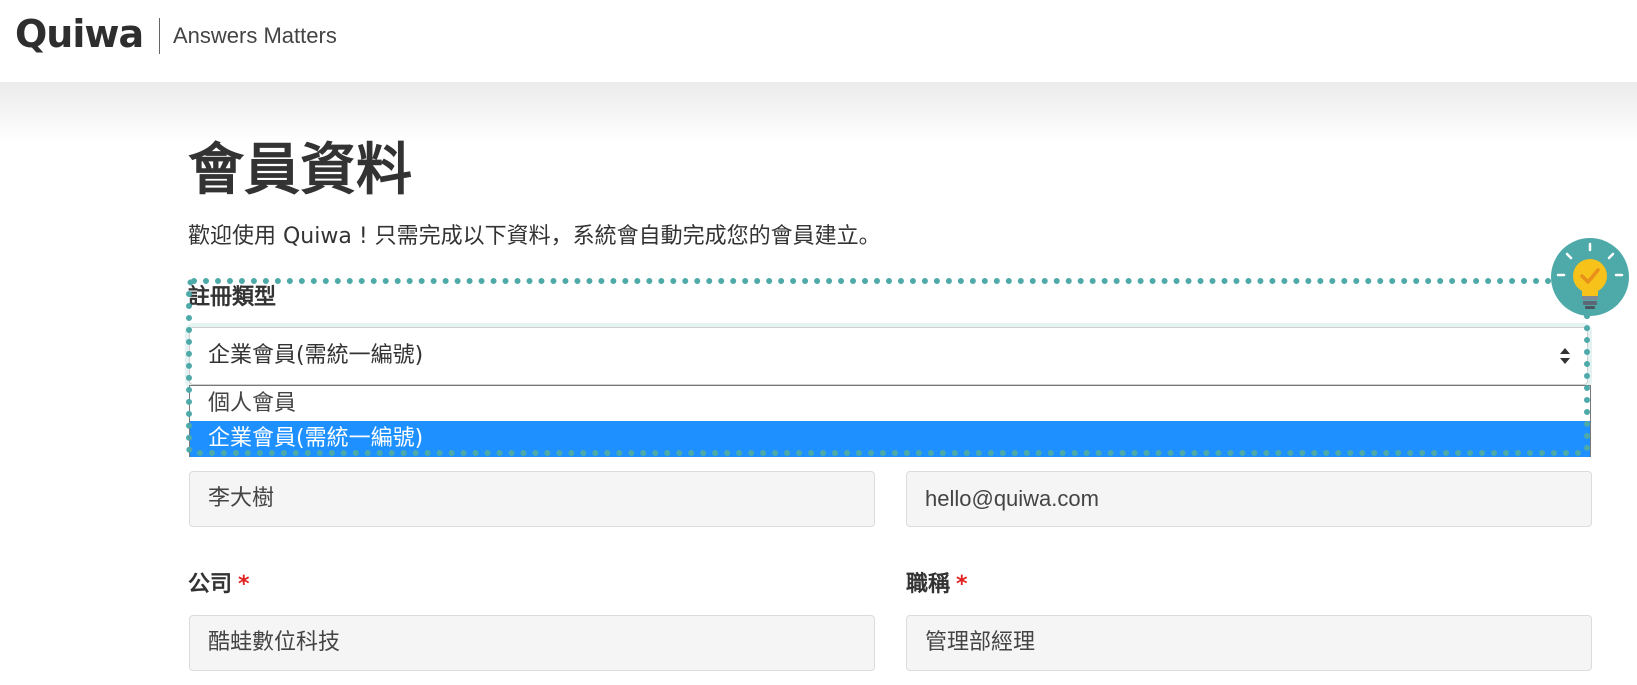 This screenshot has width=1637, height=685. Describe the element at coordinates (928, 584) in the screenshot. I see `job-title-label-text: 職稱` at that location.